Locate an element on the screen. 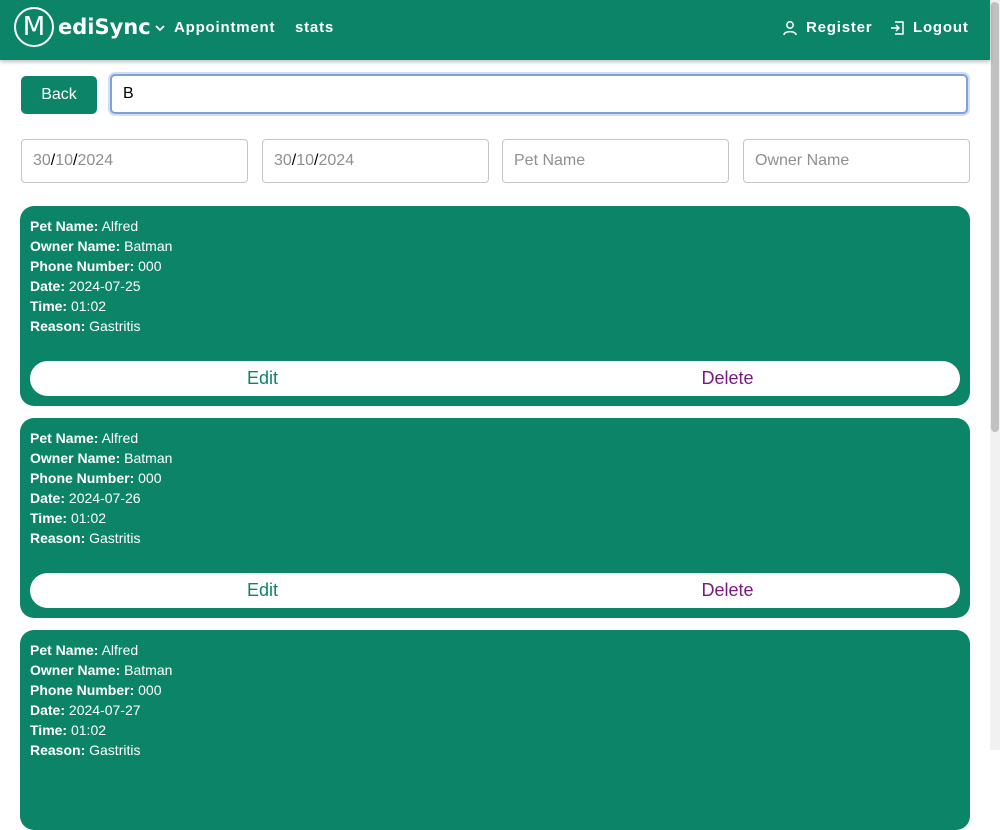 The image size is (1000, 830). brand-logo: M ediSync is located at coordinates (82, 27).